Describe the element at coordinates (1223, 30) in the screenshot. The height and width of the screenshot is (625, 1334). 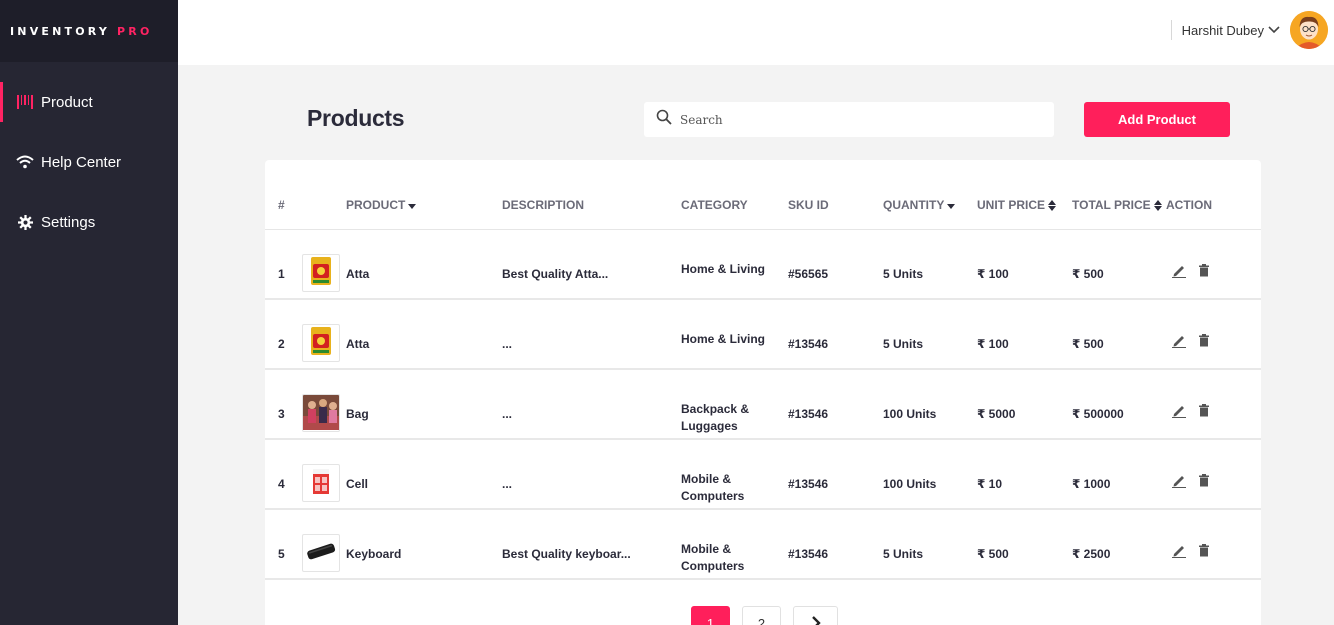
I see `user-name: Harshit Dubey` at that location.